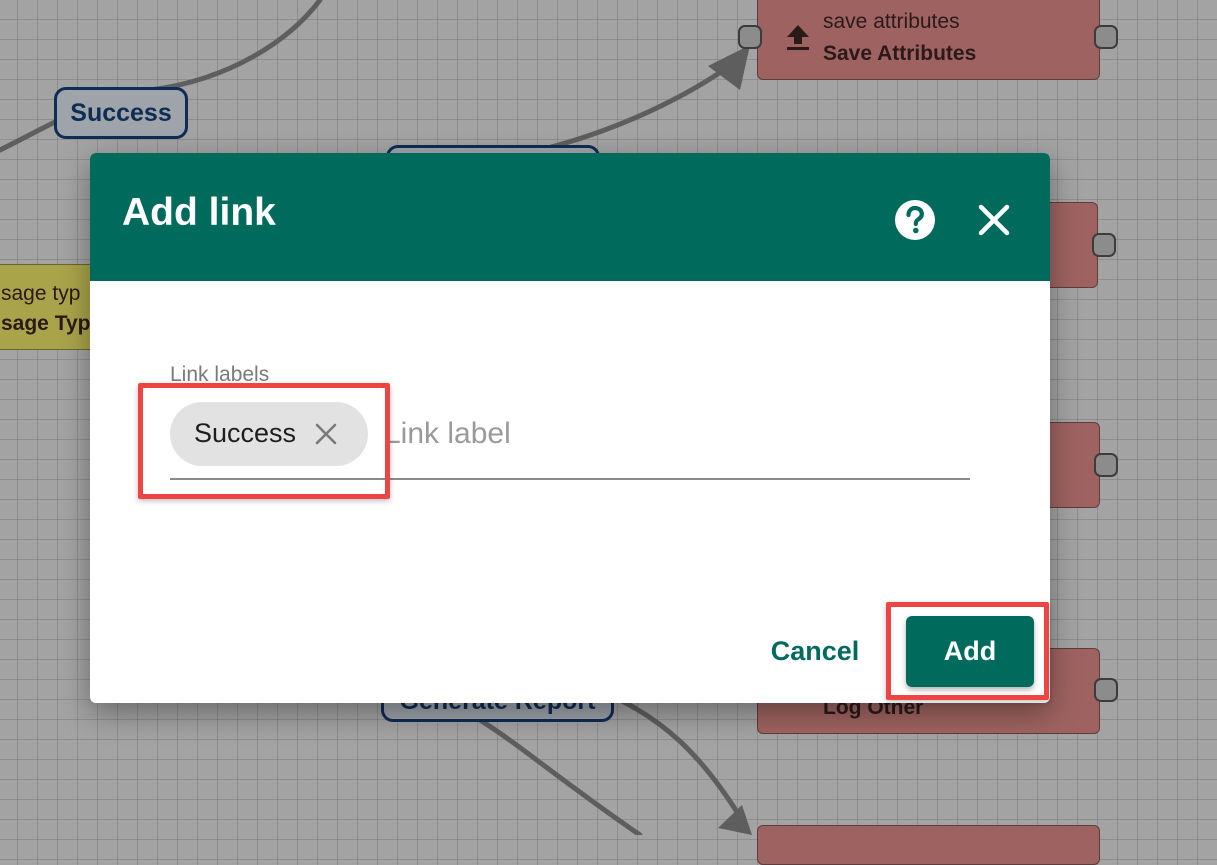  I want to click on cancel-button: Cancel, so click(815, 651).